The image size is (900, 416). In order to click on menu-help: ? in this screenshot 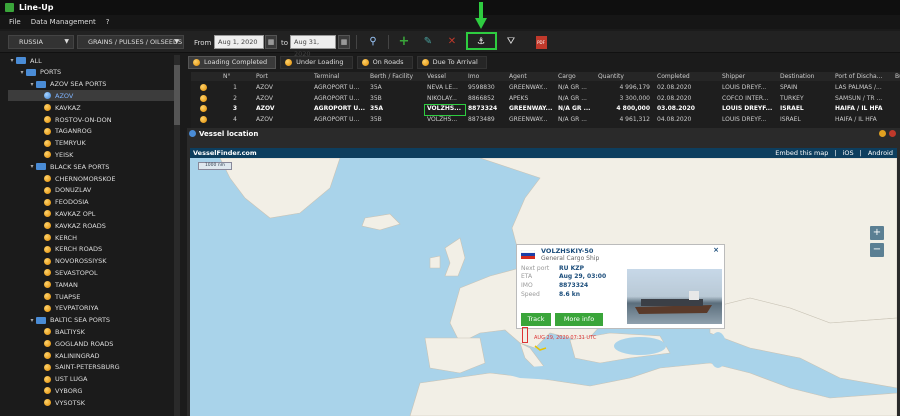, I will do `click(108, 22)`.